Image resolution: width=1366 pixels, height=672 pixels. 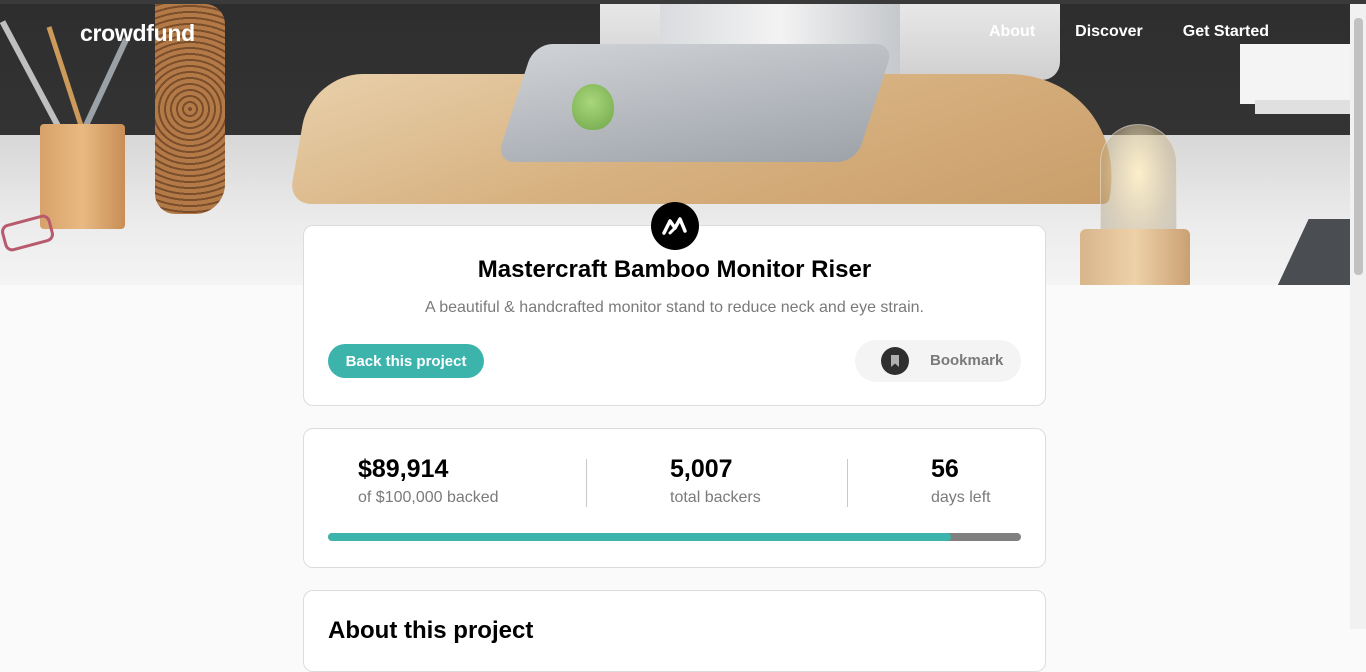 What do you see at coordinates (961, 497) in the screenshot?
I see `stat-days-label: days left` at bounding box center [961, 497].